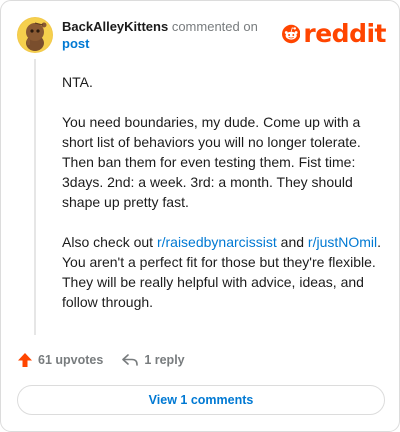  What do you see at coordinates (172, 43) in the screenshot?
I see `post-link: post` at bounding box center [172, 43].